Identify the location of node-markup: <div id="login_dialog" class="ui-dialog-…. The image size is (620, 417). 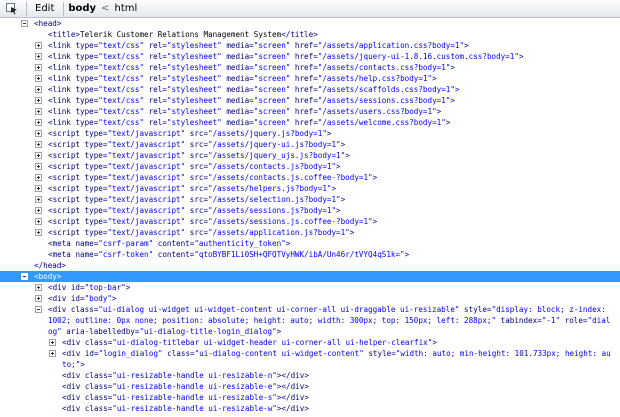
(336, 359).